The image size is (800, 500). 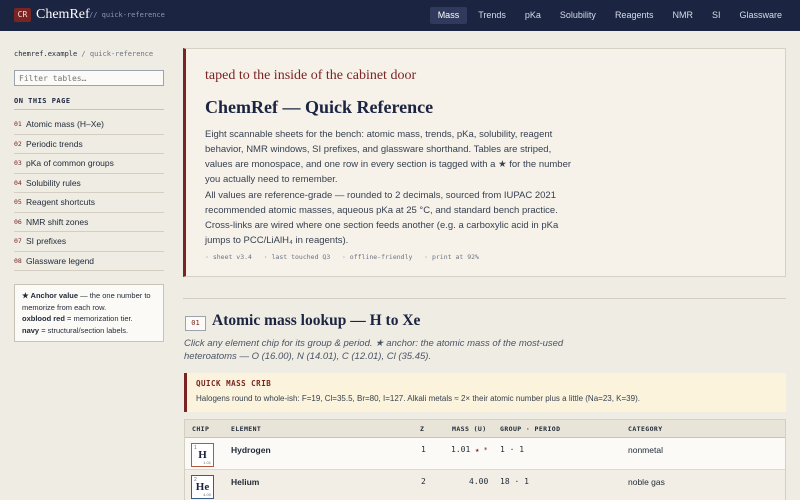 I want to click on toc-item-number: 02, so click(x=18, y=143).